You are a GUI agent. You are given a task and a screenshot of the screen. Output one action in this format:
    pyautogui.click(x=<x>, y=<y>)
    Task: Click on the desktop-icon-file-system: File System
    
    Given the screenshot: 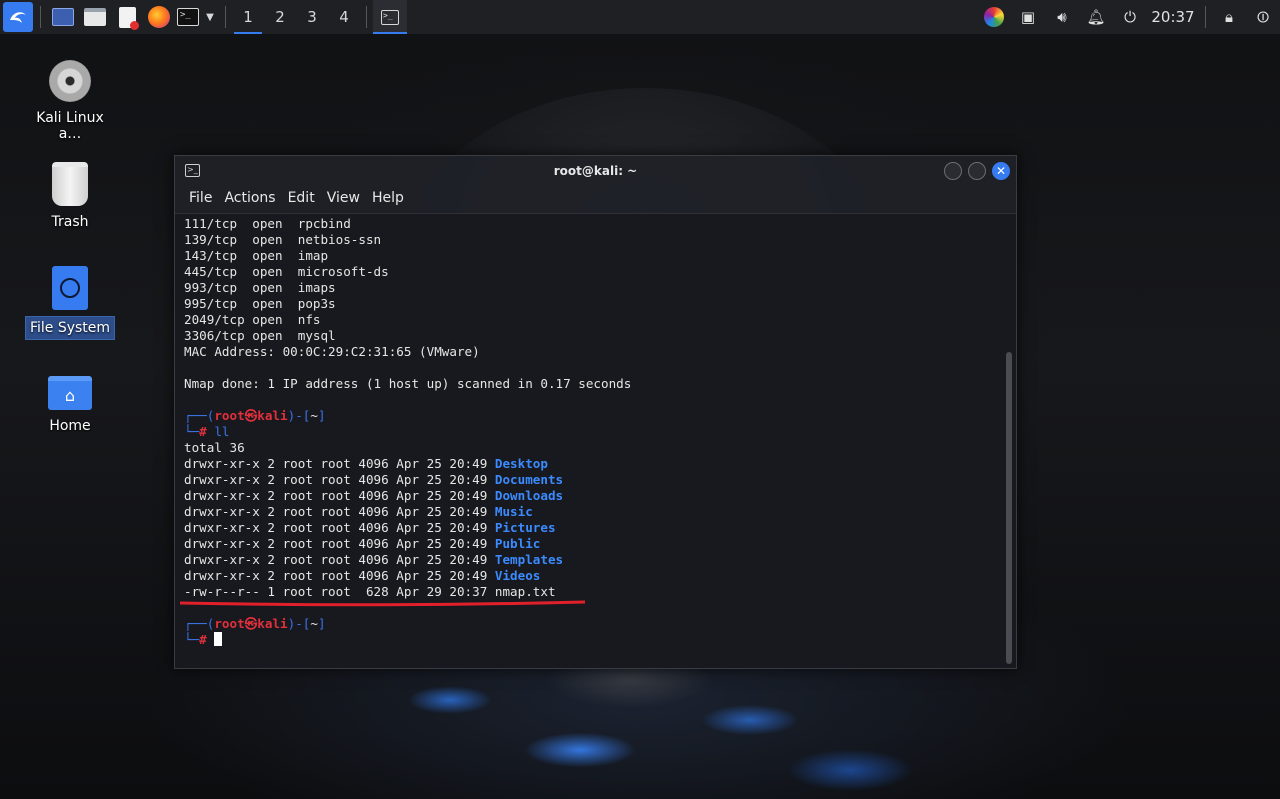 What is the action you would take?
    pyautogui.click(x=70, y=303)
    